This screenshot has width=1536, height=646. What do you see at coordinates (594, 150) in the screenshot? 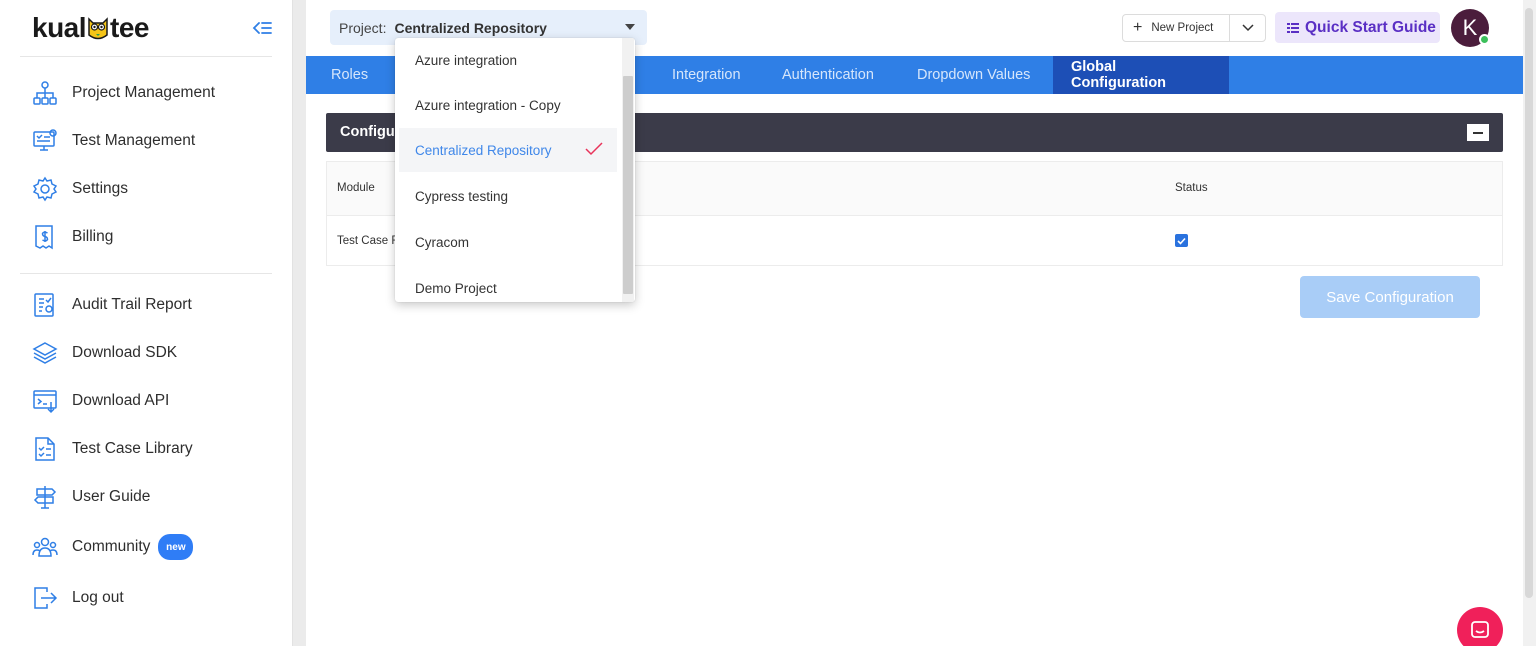
I see `check-icon` at bounding box center [594, 150].